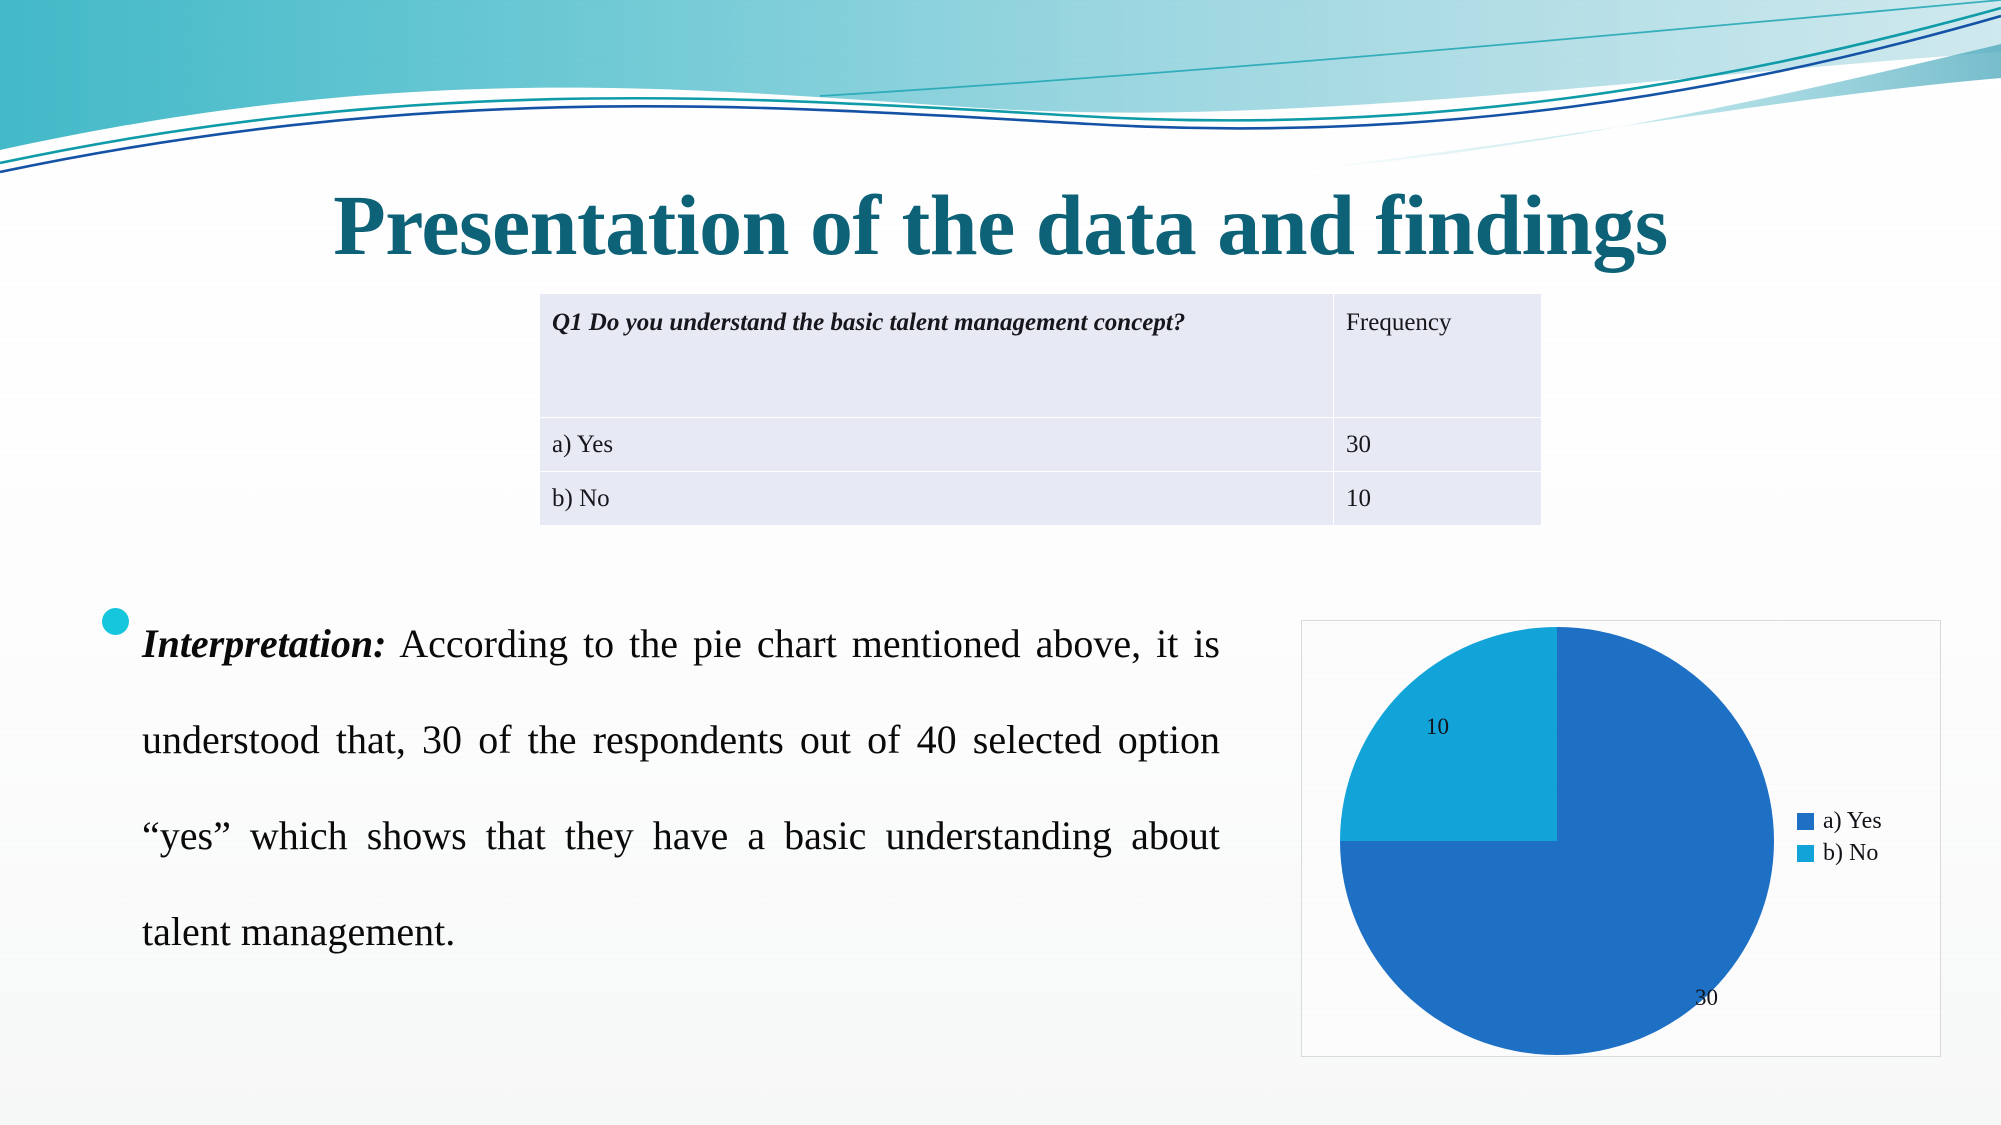 The width and height of the screenshot is (2001, 1125). I want to click on table-row: a) Yes 30, so click(1040, 444).